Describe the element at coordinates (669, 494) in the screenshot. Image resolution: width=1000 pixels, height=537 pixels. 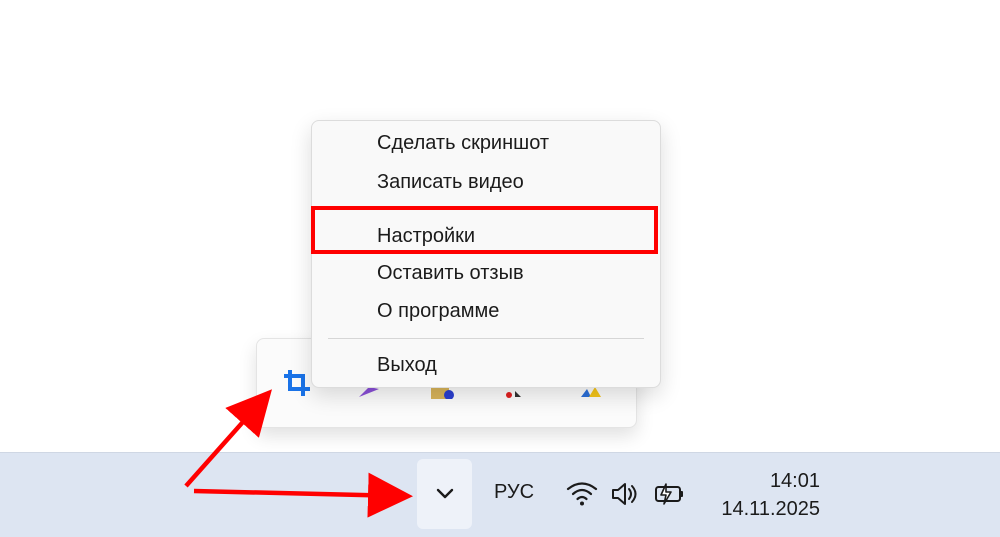
I see `battery-charging-icon` at that location.